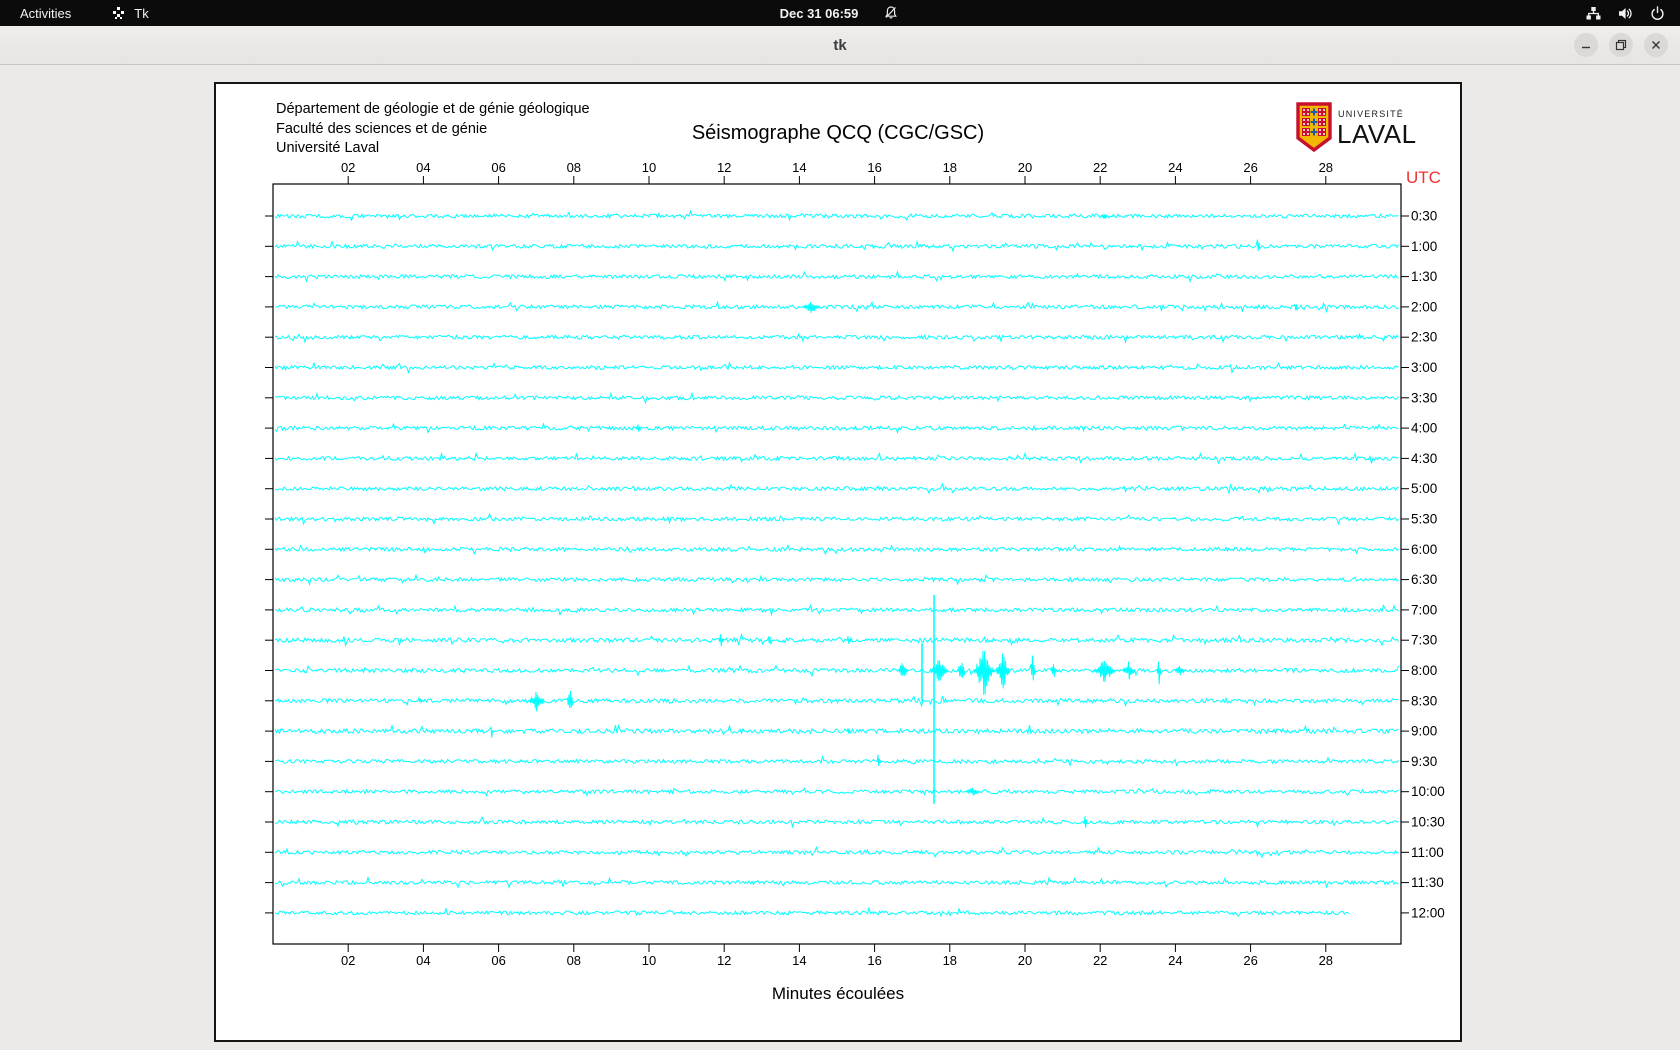  I want to click on x-tick-label-bottom: 04, so click(423, 960).